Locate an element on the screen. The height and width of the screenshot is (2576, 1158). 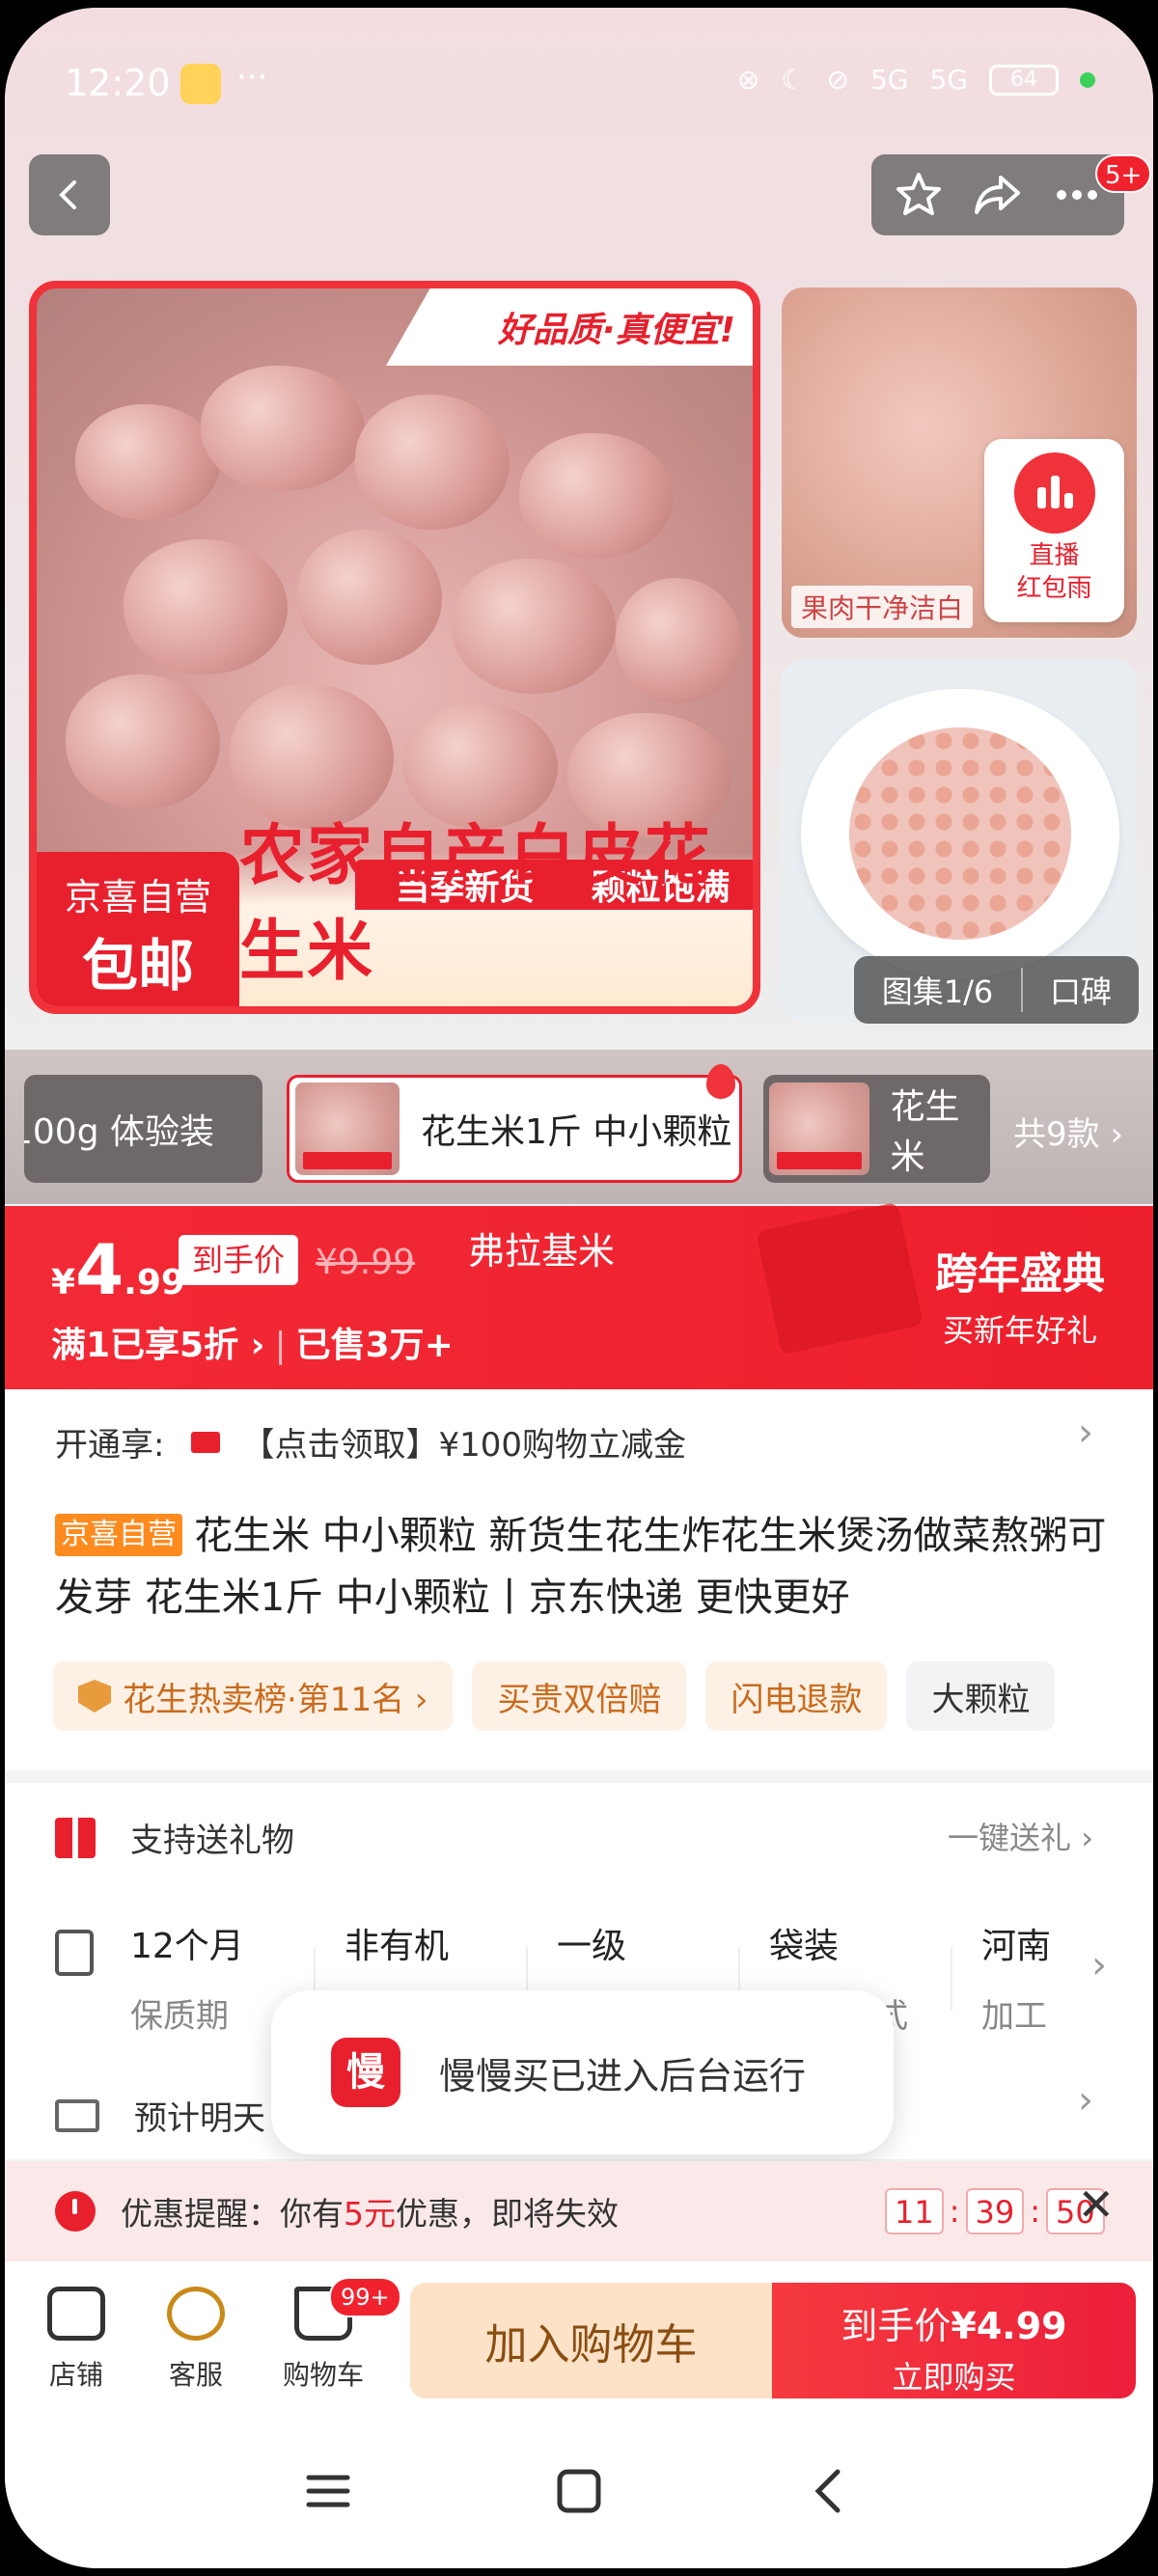
app-notification-icon is located at coordinates (200, 84).